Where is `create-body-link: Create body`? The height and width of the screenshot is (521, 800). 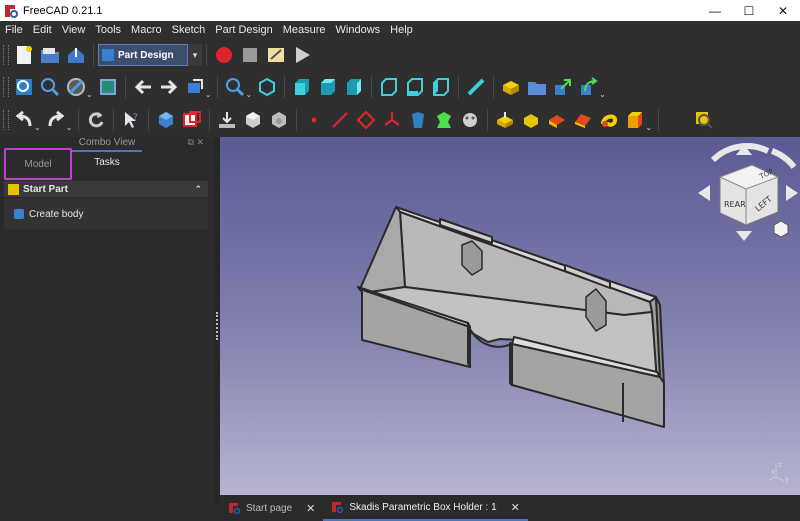
create-body-link: Create body is located at coordinates (56, 214).